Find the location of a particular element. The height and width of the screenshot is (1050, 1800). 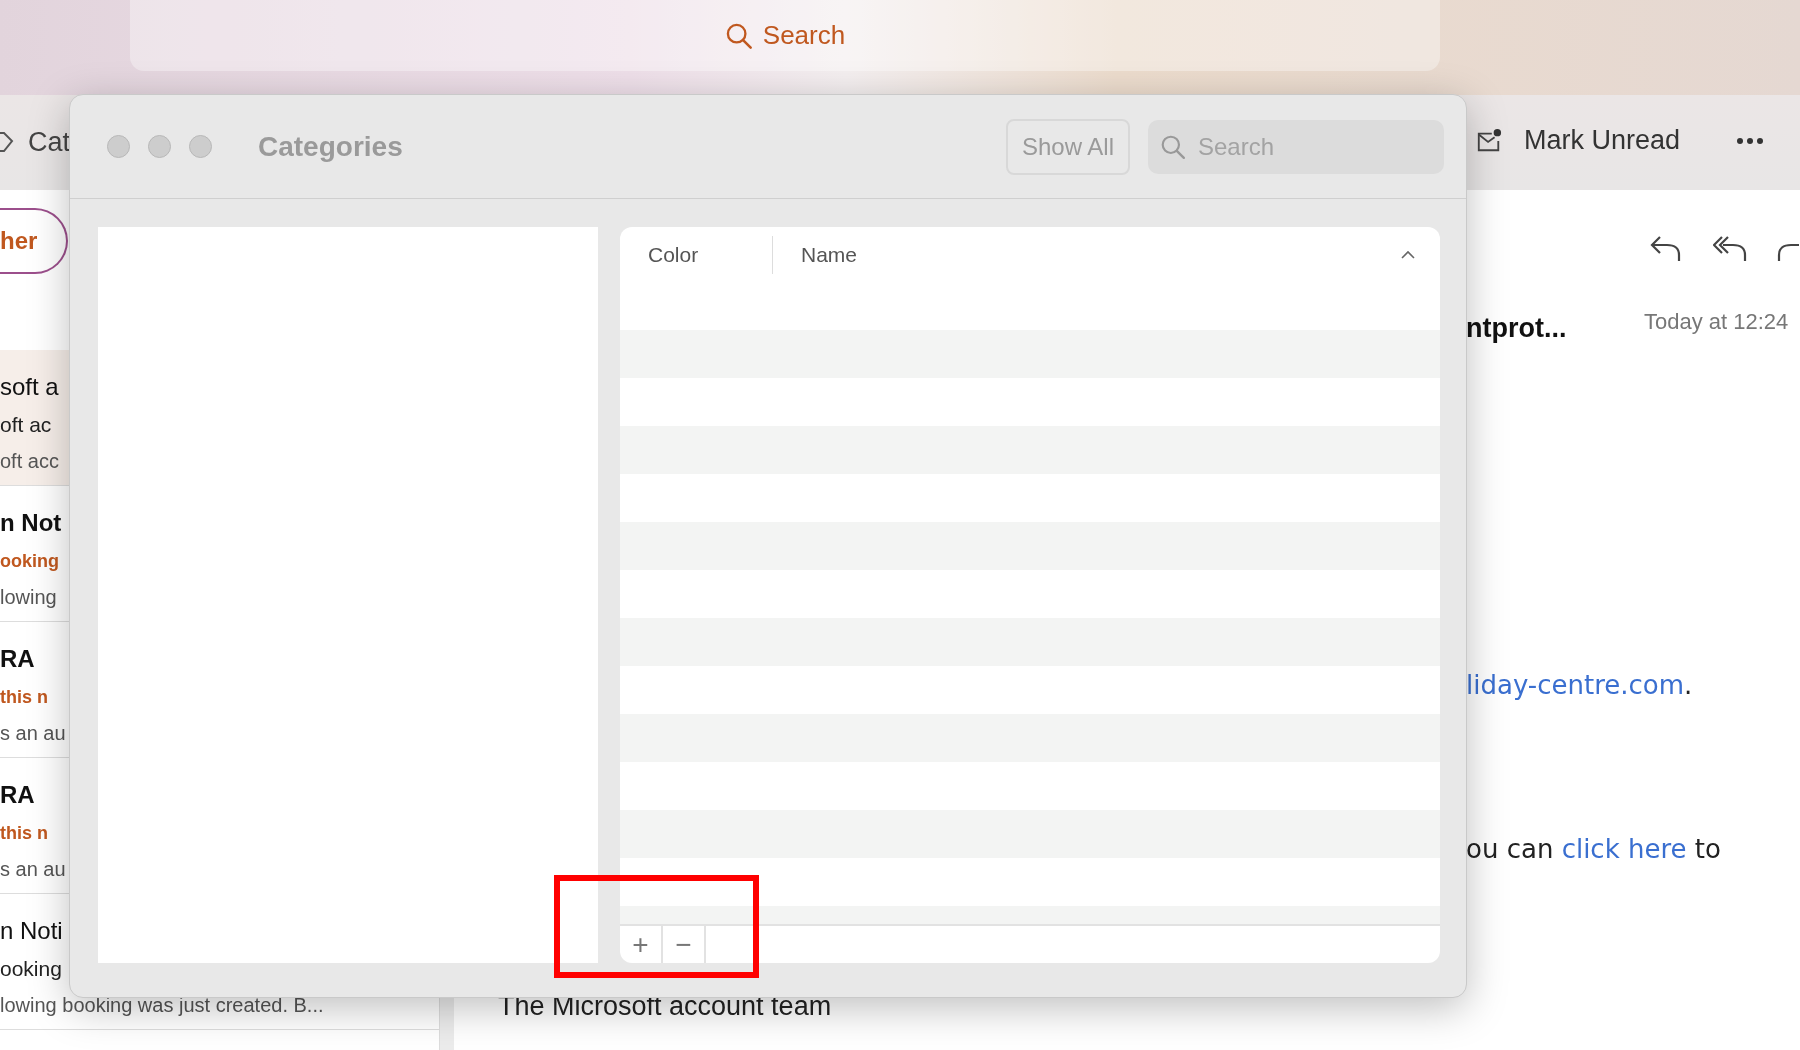

search-button: Search is located at coordinates (785, 35).